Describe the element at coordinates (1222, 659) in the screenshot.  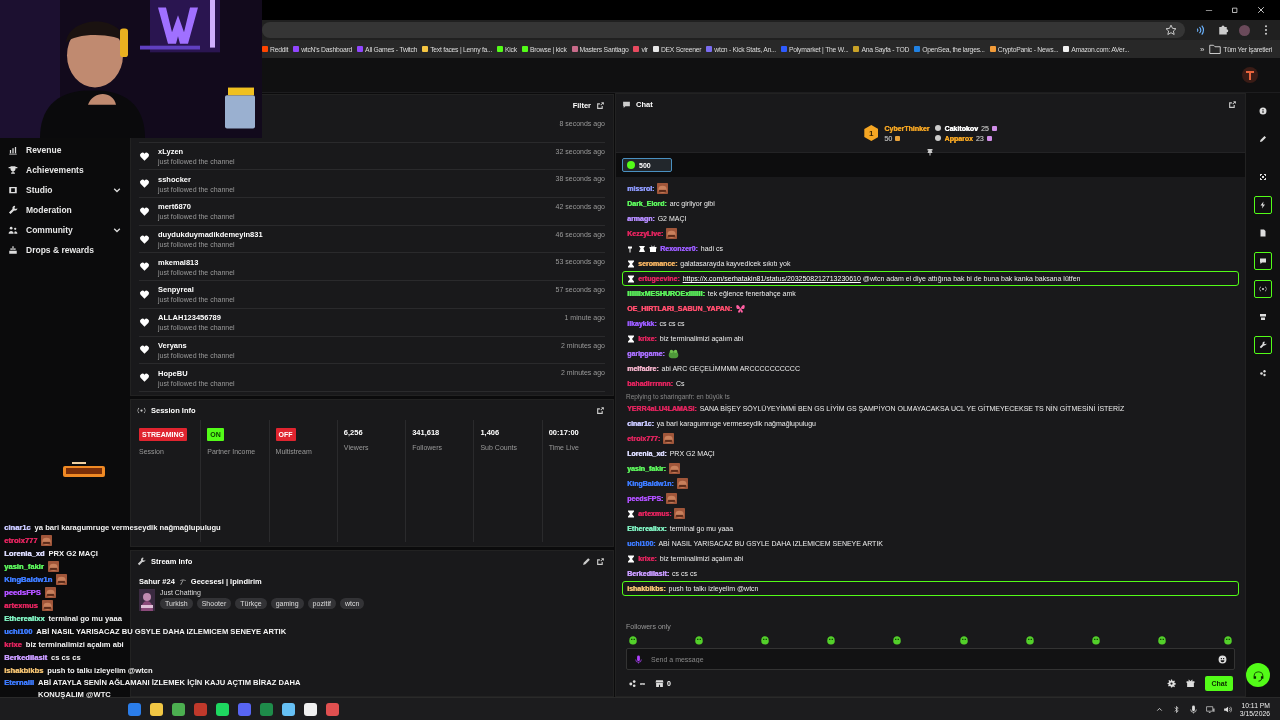
I see `emoji-icon` at that location.